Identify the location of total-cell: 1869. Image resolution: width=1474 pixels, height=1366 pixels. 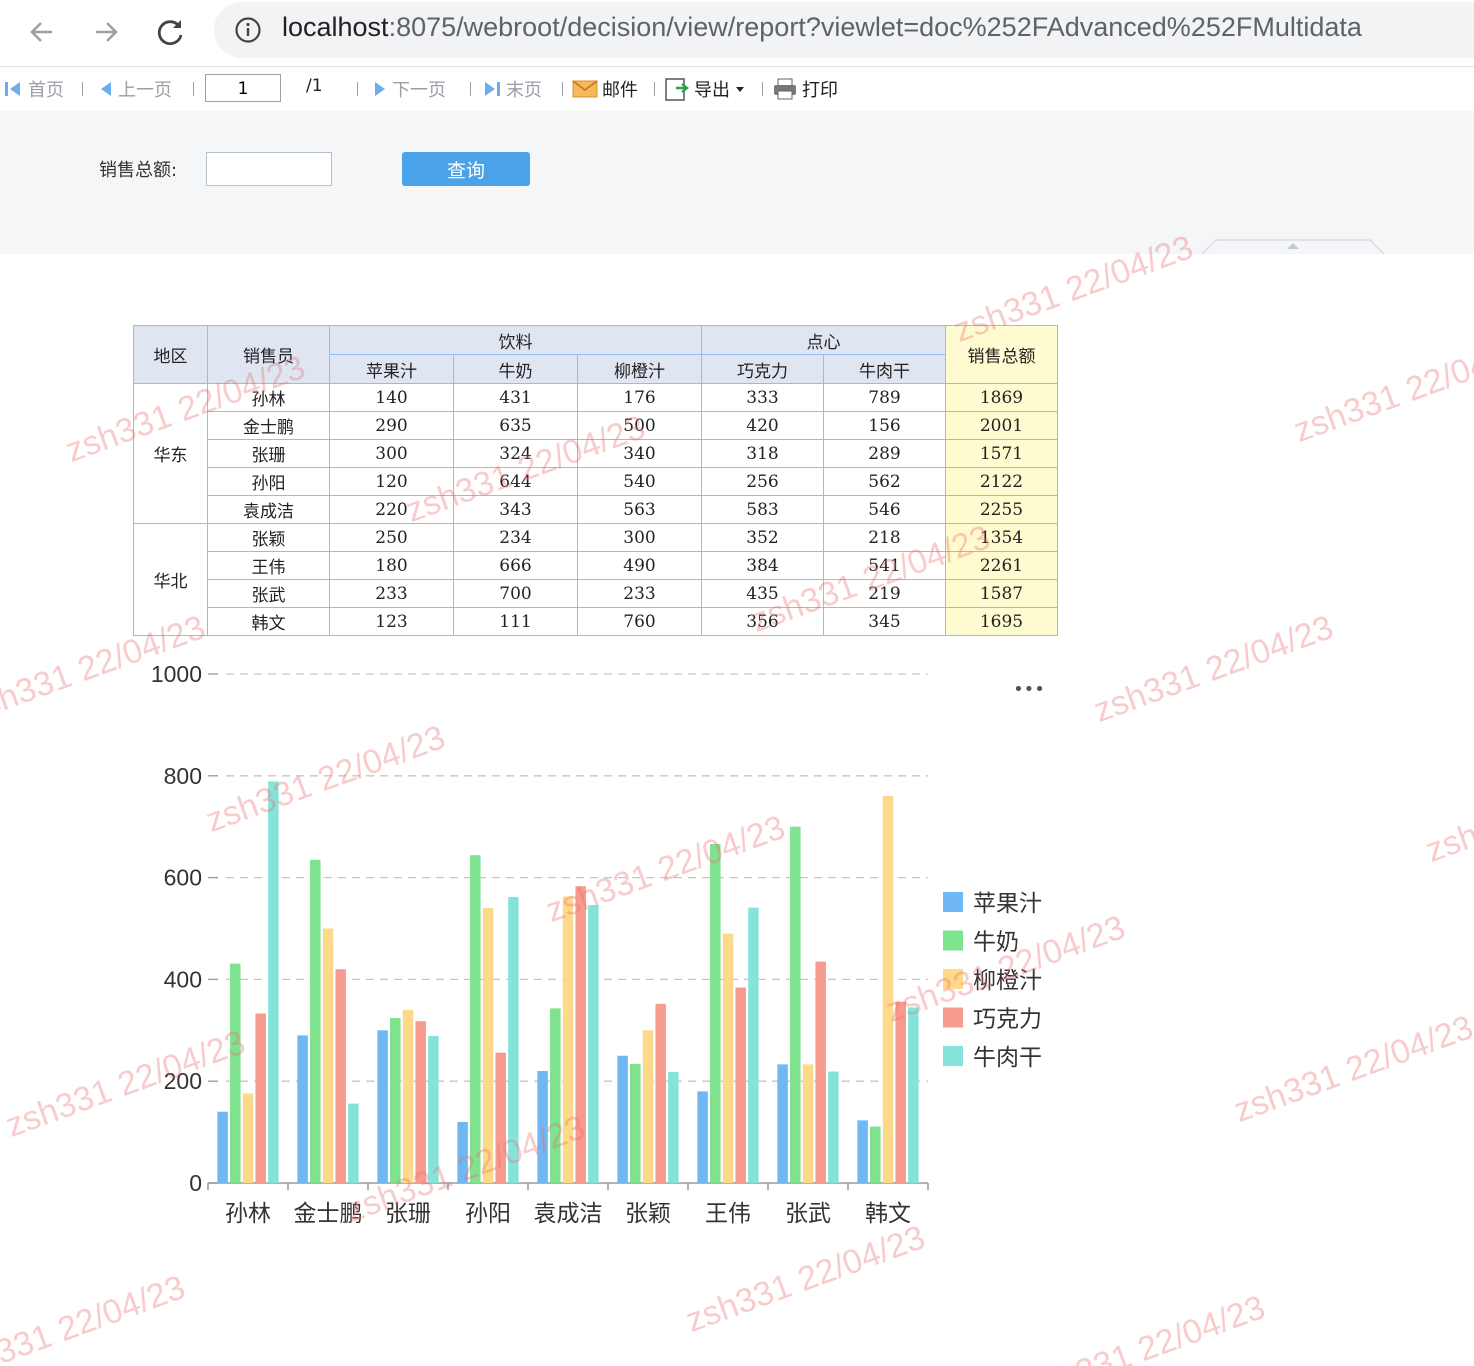
(1001, 397).